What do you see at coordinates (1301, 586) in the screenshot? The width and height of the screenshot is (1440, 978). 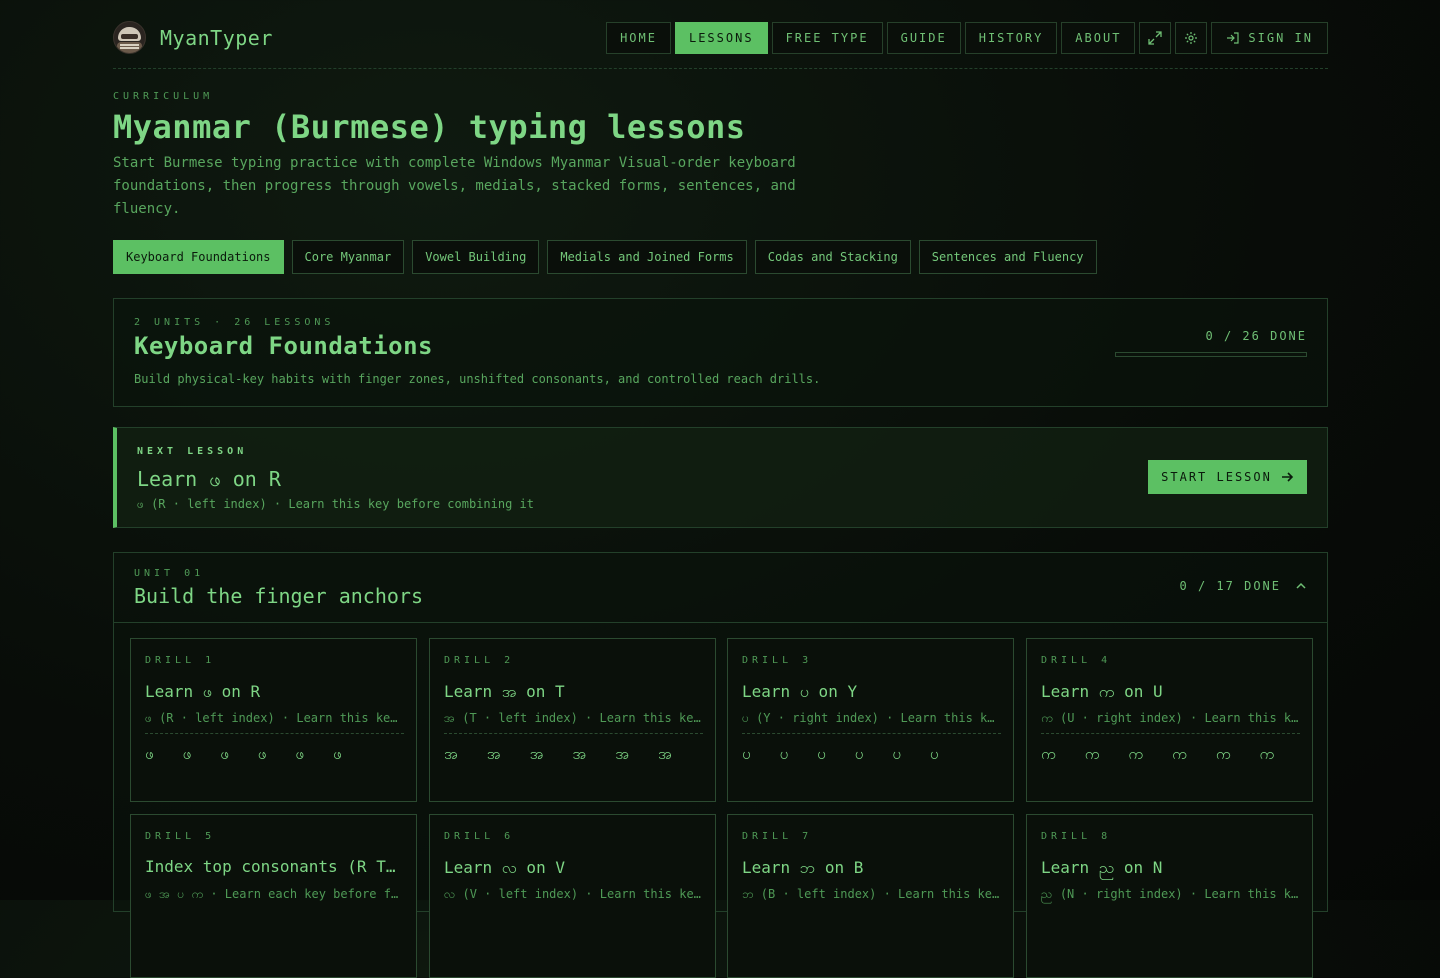 I see `chevron-up-icon` at bounding box center [1301, 586].